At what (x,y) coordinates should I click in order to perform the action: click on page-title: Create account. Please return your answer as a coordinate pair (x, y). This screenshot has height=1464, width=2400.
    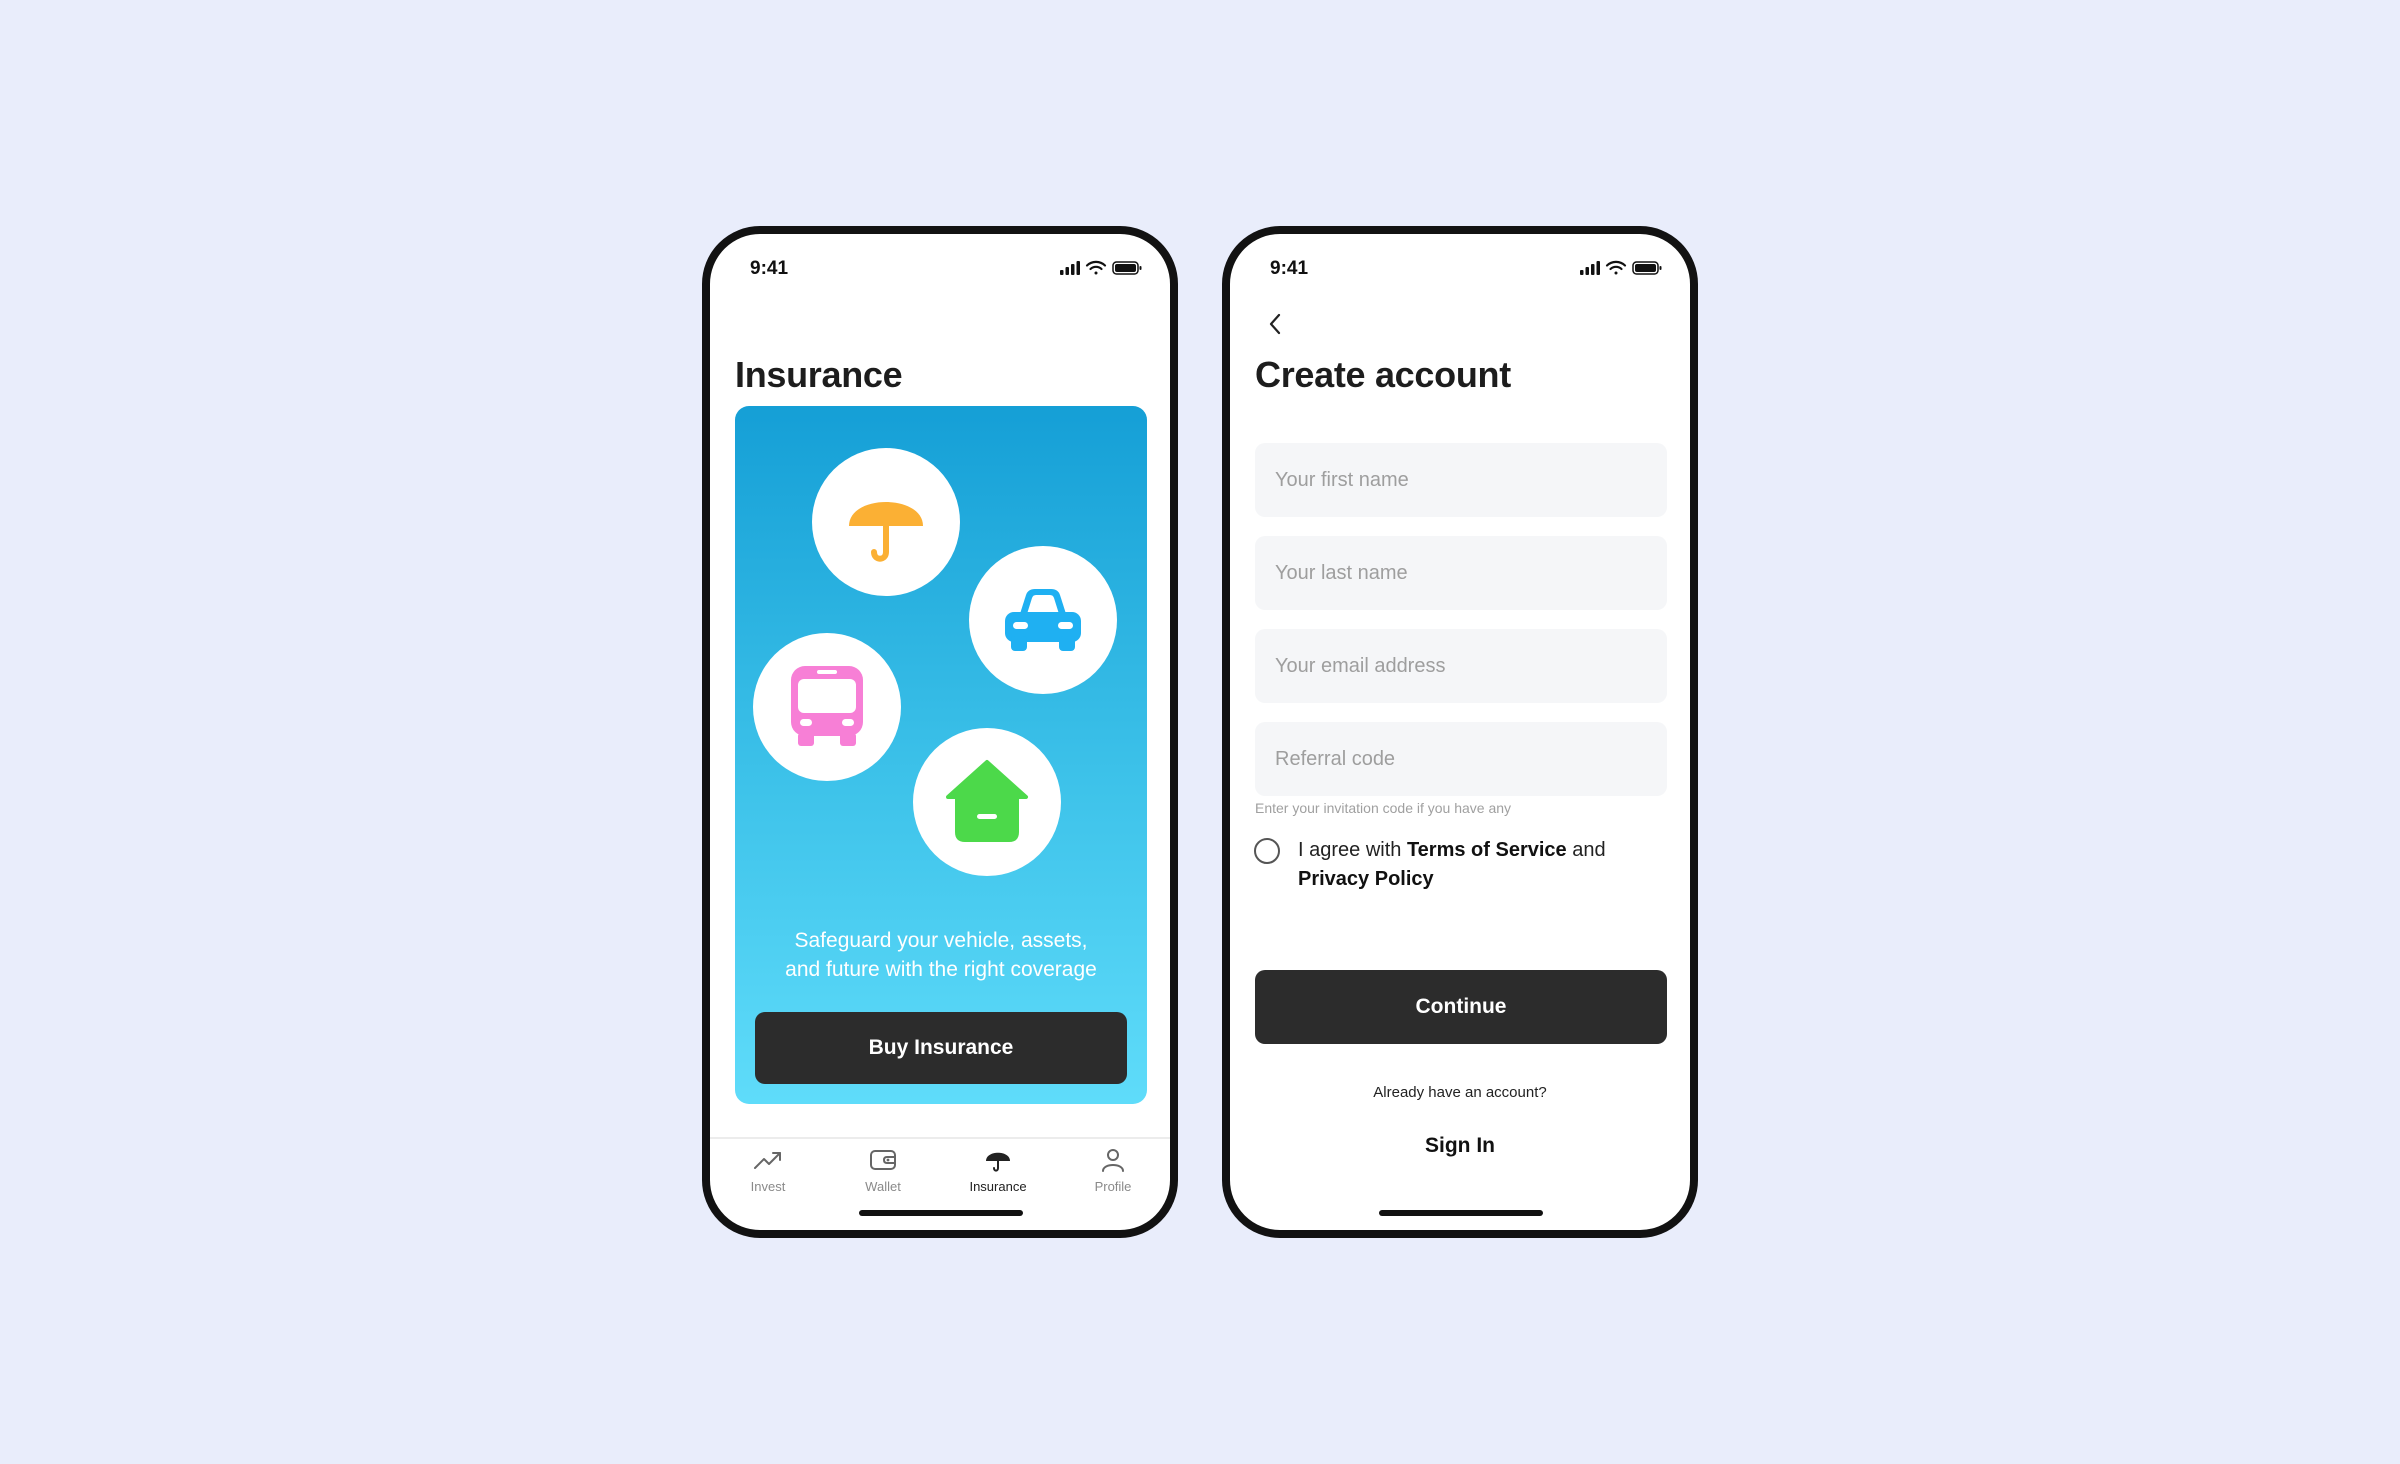
    Looking at the image, I should click on (1383, 374).